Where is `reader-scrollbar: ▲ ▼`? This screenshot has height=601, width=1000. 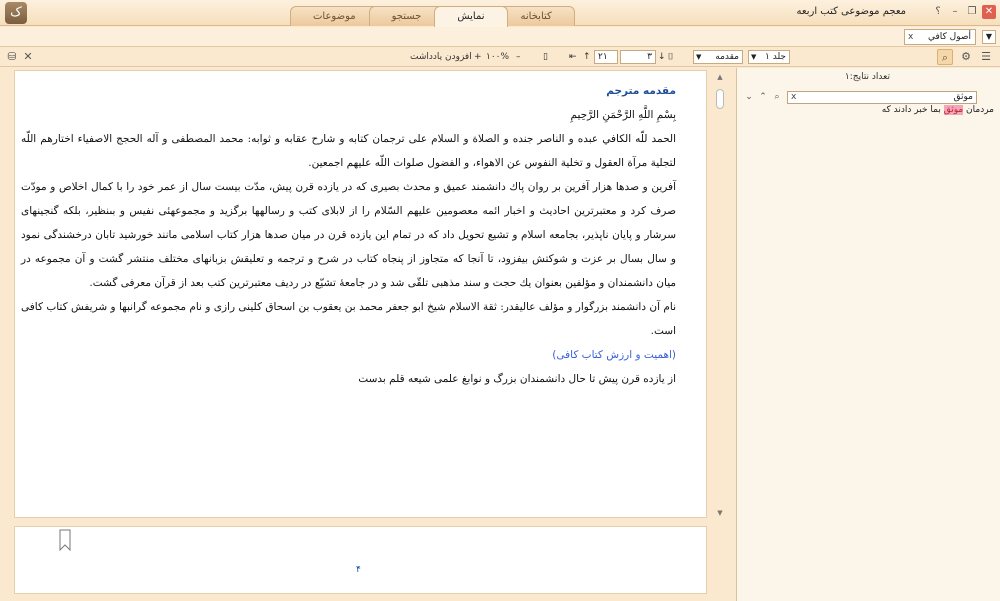
reader-scrollbar: ▲ ▼ is located at coordinates (720, 295).